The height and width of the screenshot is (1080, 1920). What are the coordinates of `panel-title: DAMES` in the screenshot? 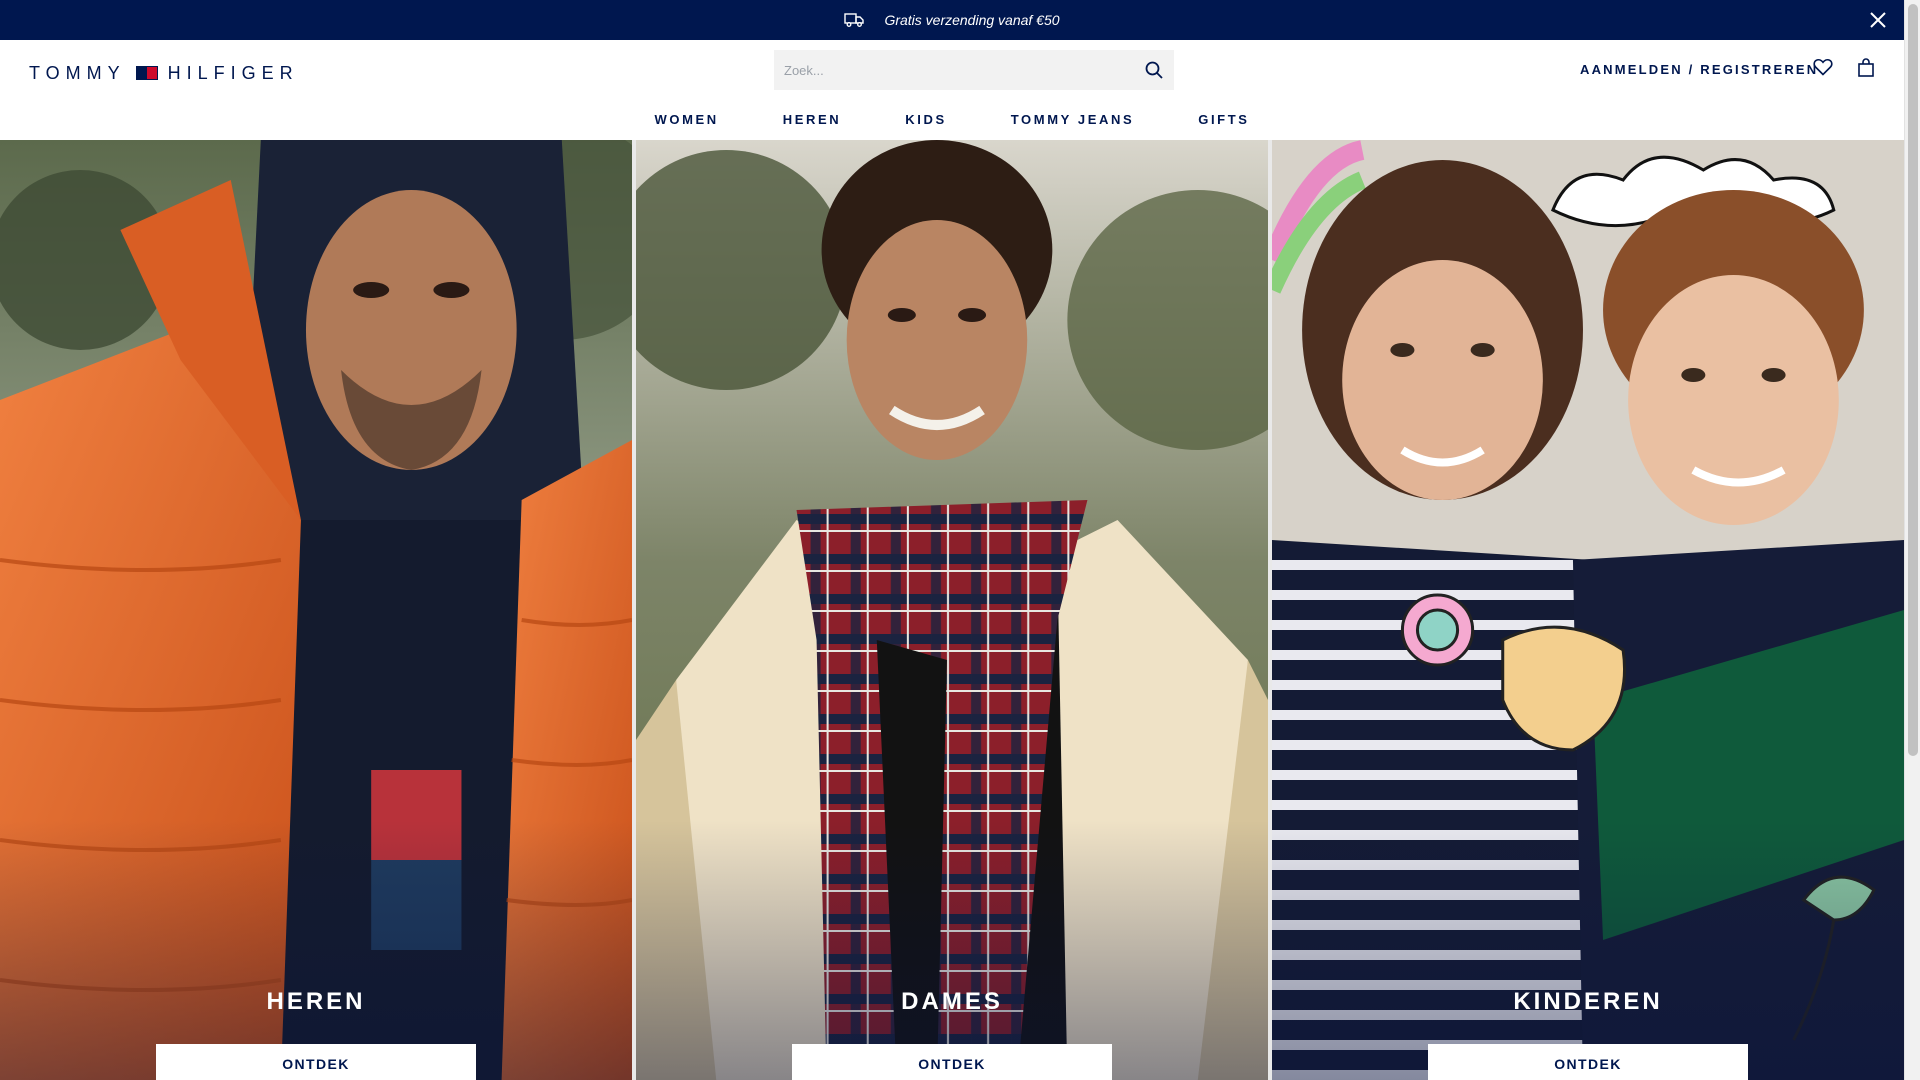 It's located at (952, 1001).